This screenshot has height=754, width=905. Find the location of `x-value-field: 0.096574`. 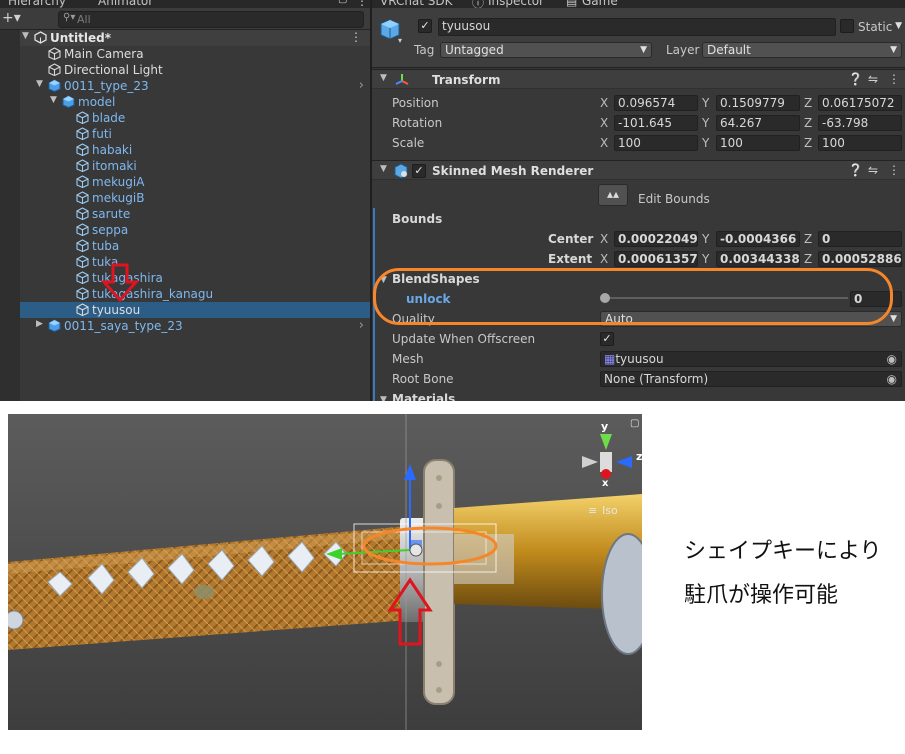

x-value-field: 0.096574 is located at coordinates (656, 103).